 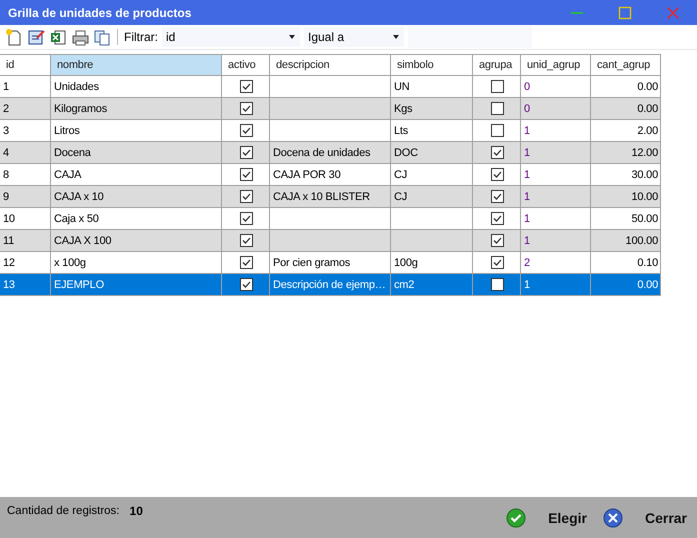 What do you see at coordinates (136, 197) in the screenshot?
I see `table-cell: CAJA x 10` at bounding box center [136, 197].